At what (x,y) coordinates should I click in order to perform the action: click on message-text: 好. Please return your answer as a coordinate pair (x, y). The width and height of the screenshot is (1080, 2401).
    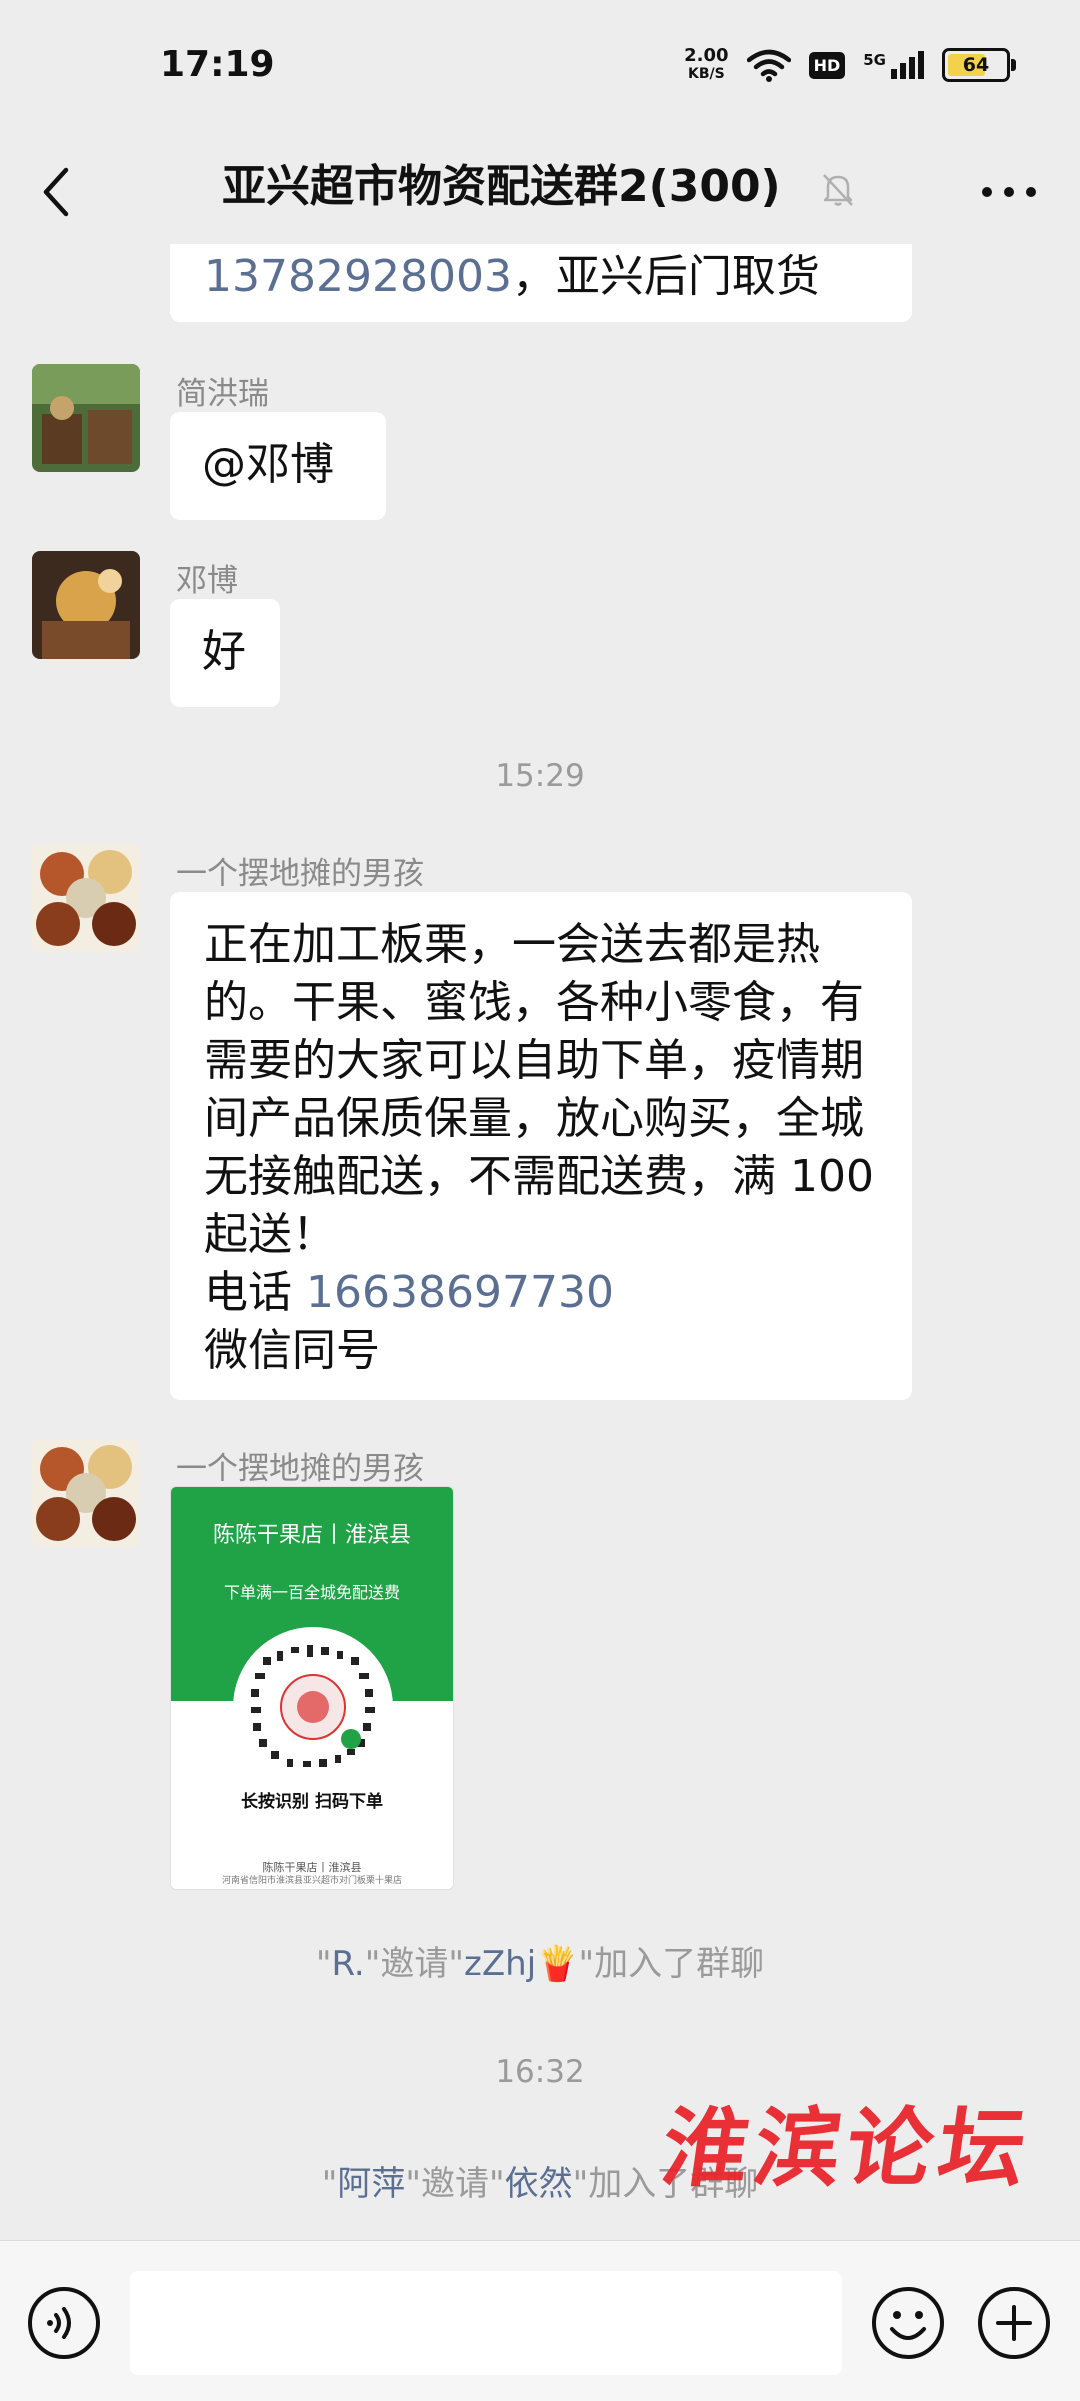
    Looking at the image, I should click on (224, 651).